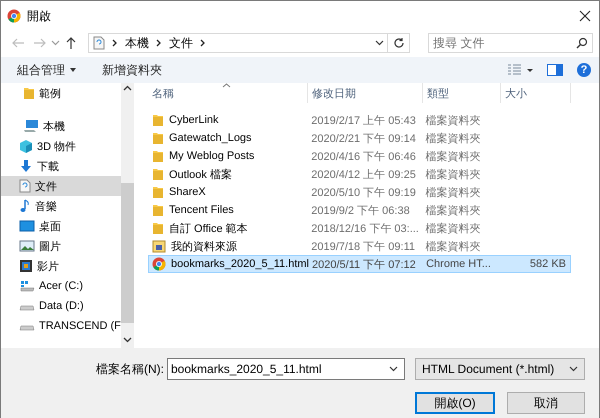 This screenshot has width=600, height=418. I want to click on file-row: Outlook 檔案 2020/4/12 上午 09:25 檔案資料夾, so click(359, 174).